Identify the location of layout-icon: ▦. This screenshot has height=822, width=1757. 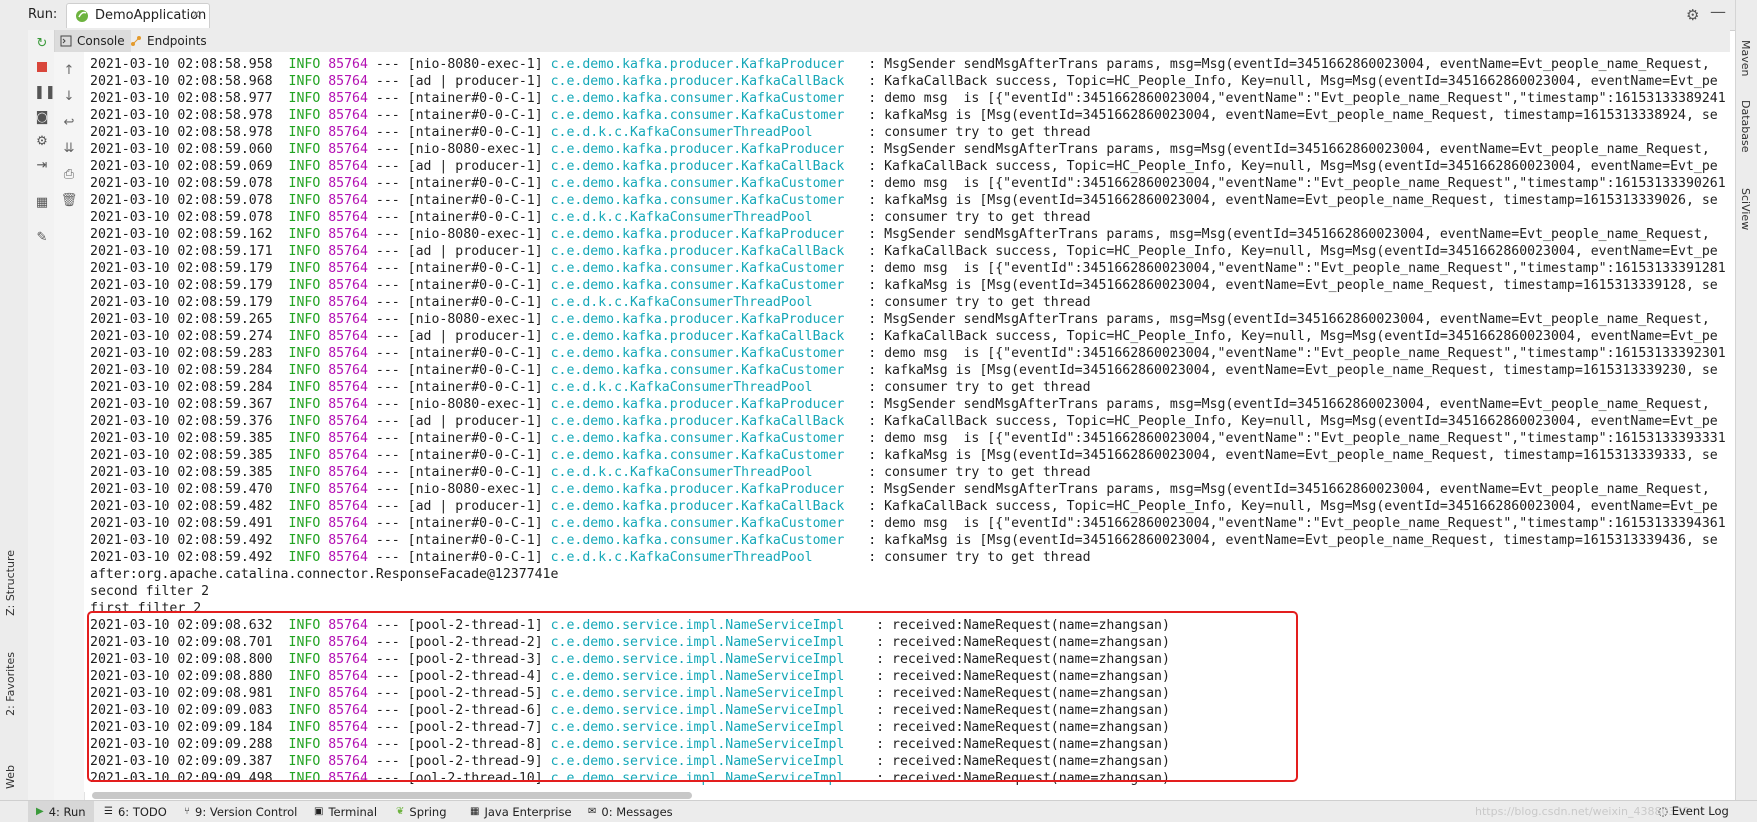
(42, 203).